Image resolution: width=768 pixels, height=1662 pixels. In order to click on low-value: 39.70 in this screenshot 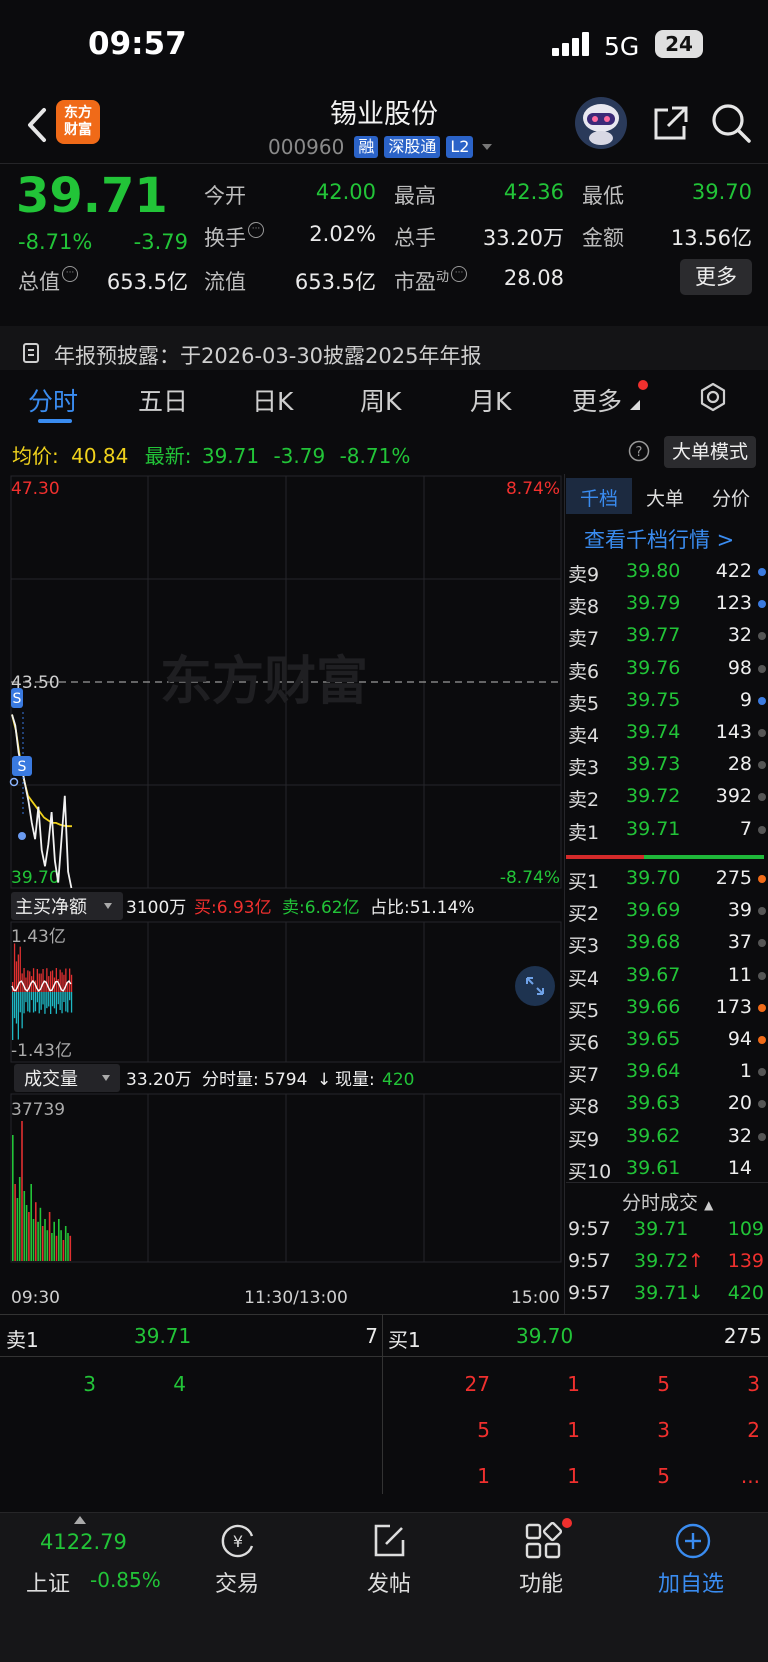, I will do `click(721, 192)`.